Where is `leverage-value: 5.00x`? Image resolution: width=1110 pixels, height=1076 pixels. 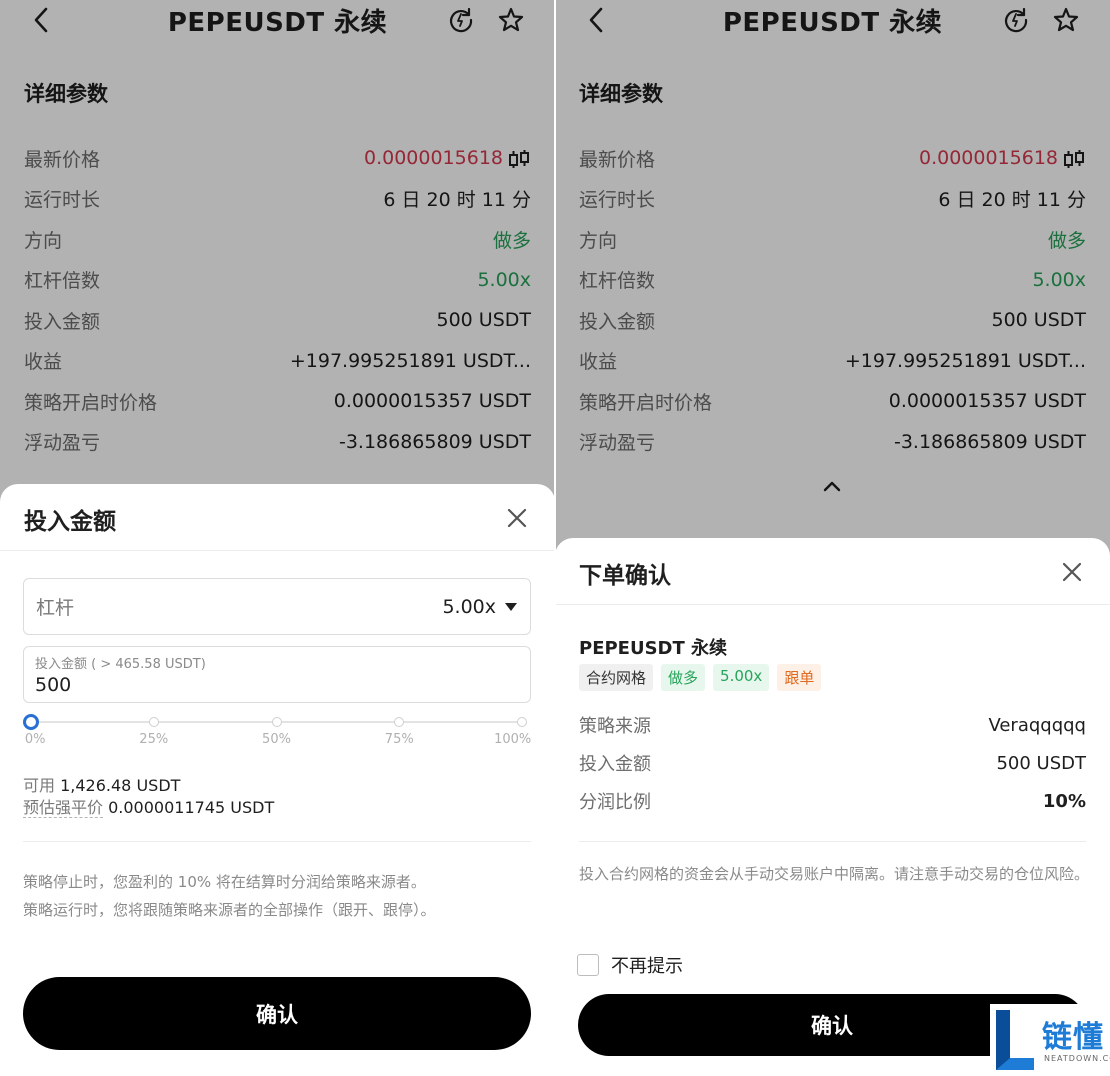
leverage-value: 5.00x is located at coordinates (480, 607).